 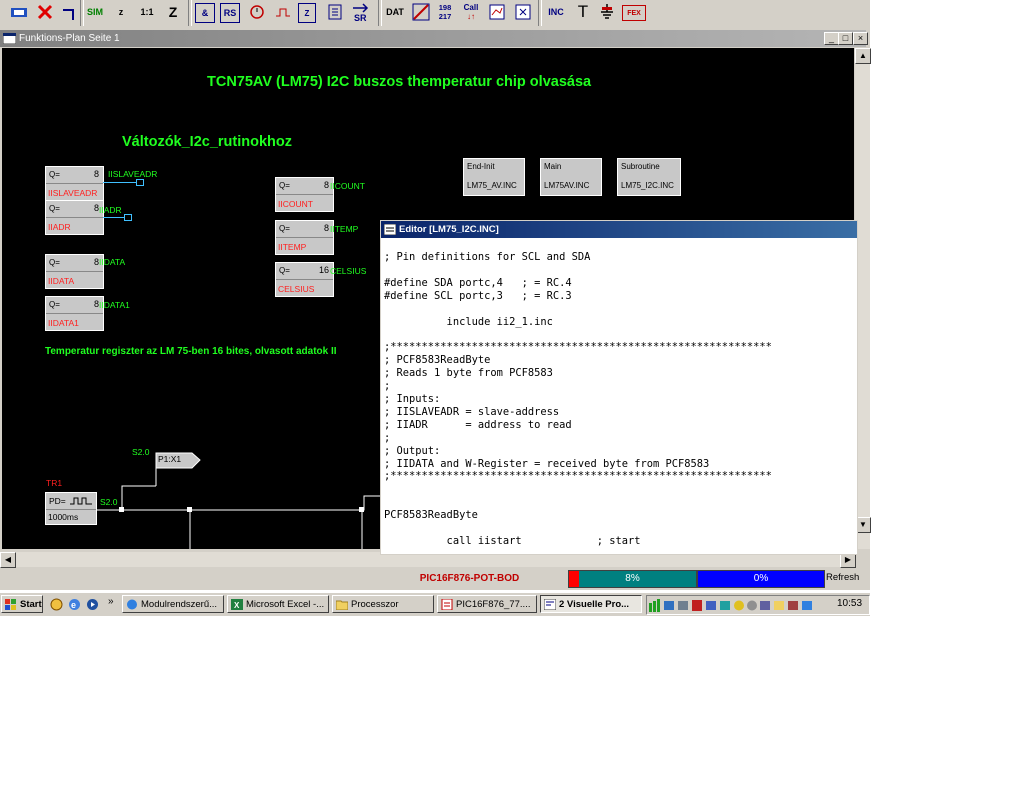 I want to click on rs-flipflop-button: RS, so click(x=230, y=13).